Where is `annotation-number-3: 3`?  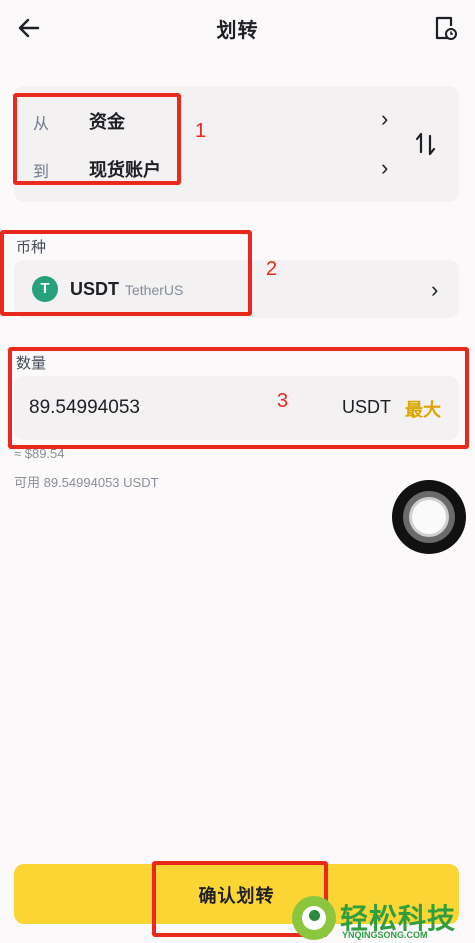 annotation-number-3: 3 is located at coordinates (283, 401).